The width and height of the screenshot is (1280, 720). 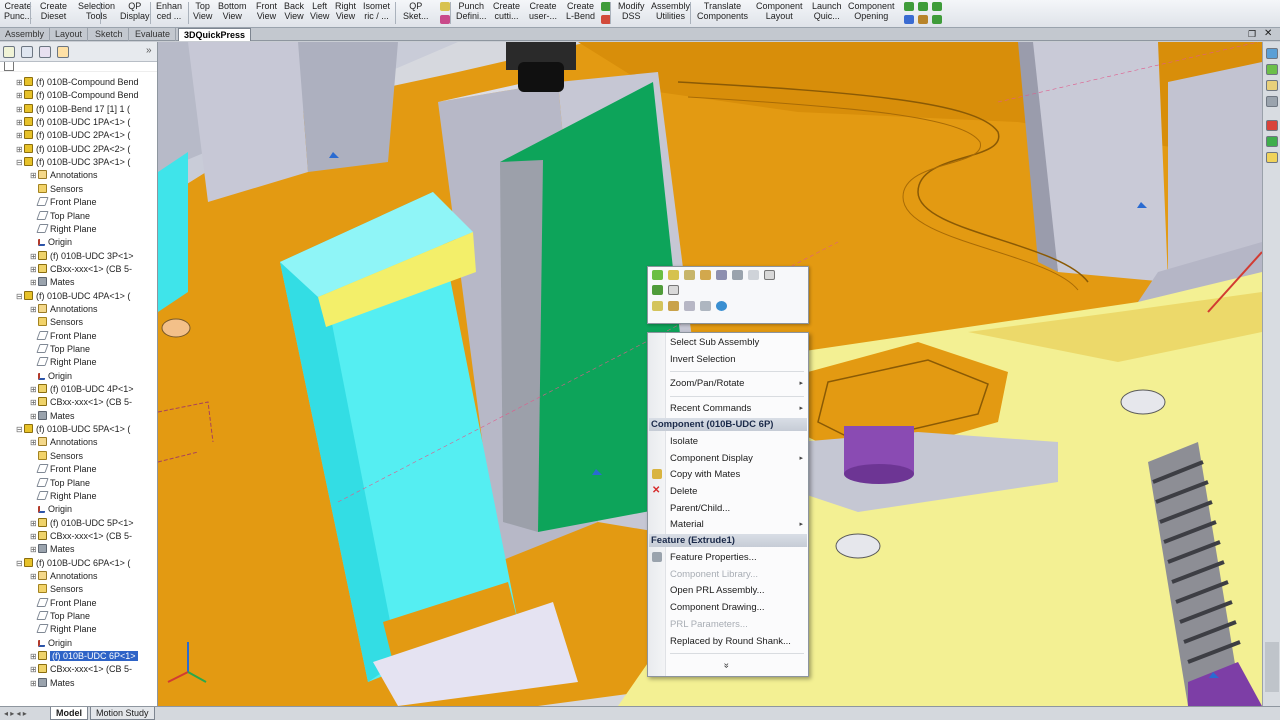 What do you see at coordinates (69, 713) in the screenshot?
I see `tab-model: Model` at bounding box center [69, 713].